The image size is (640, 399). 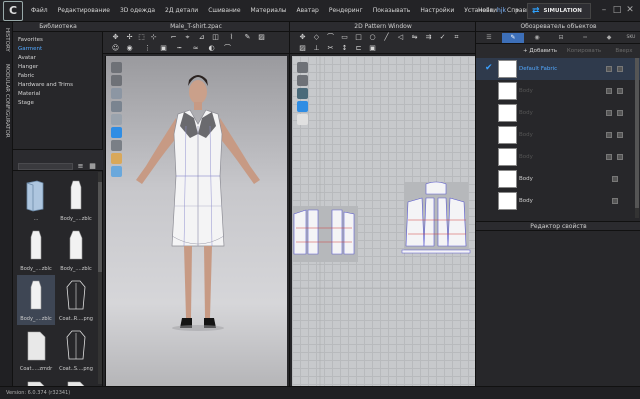 I want to click on copy-button: Копировать, so click(x=584, y=51).